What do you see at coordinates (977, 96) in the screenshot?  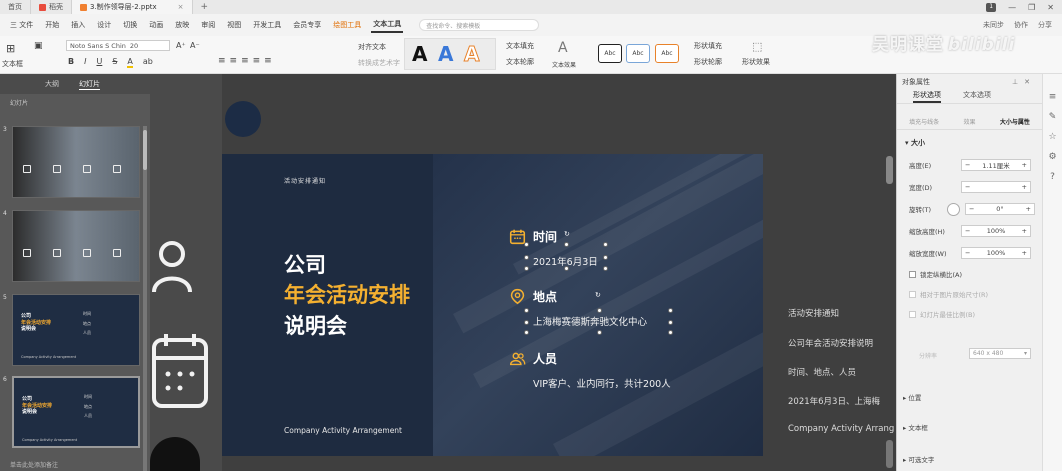 I see `tab-text-options: 文本选项` at bounding box center [977, 96].